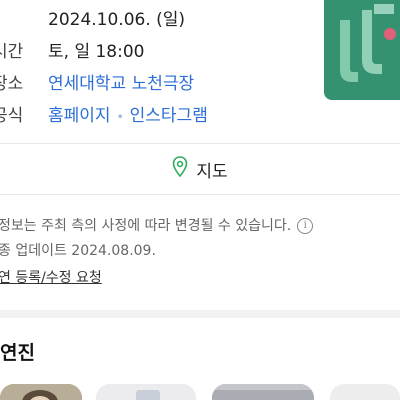 Image resolution: width=400 pixels, height=400 pixels. I want to click on map-button: 지도, so click(200, 169).